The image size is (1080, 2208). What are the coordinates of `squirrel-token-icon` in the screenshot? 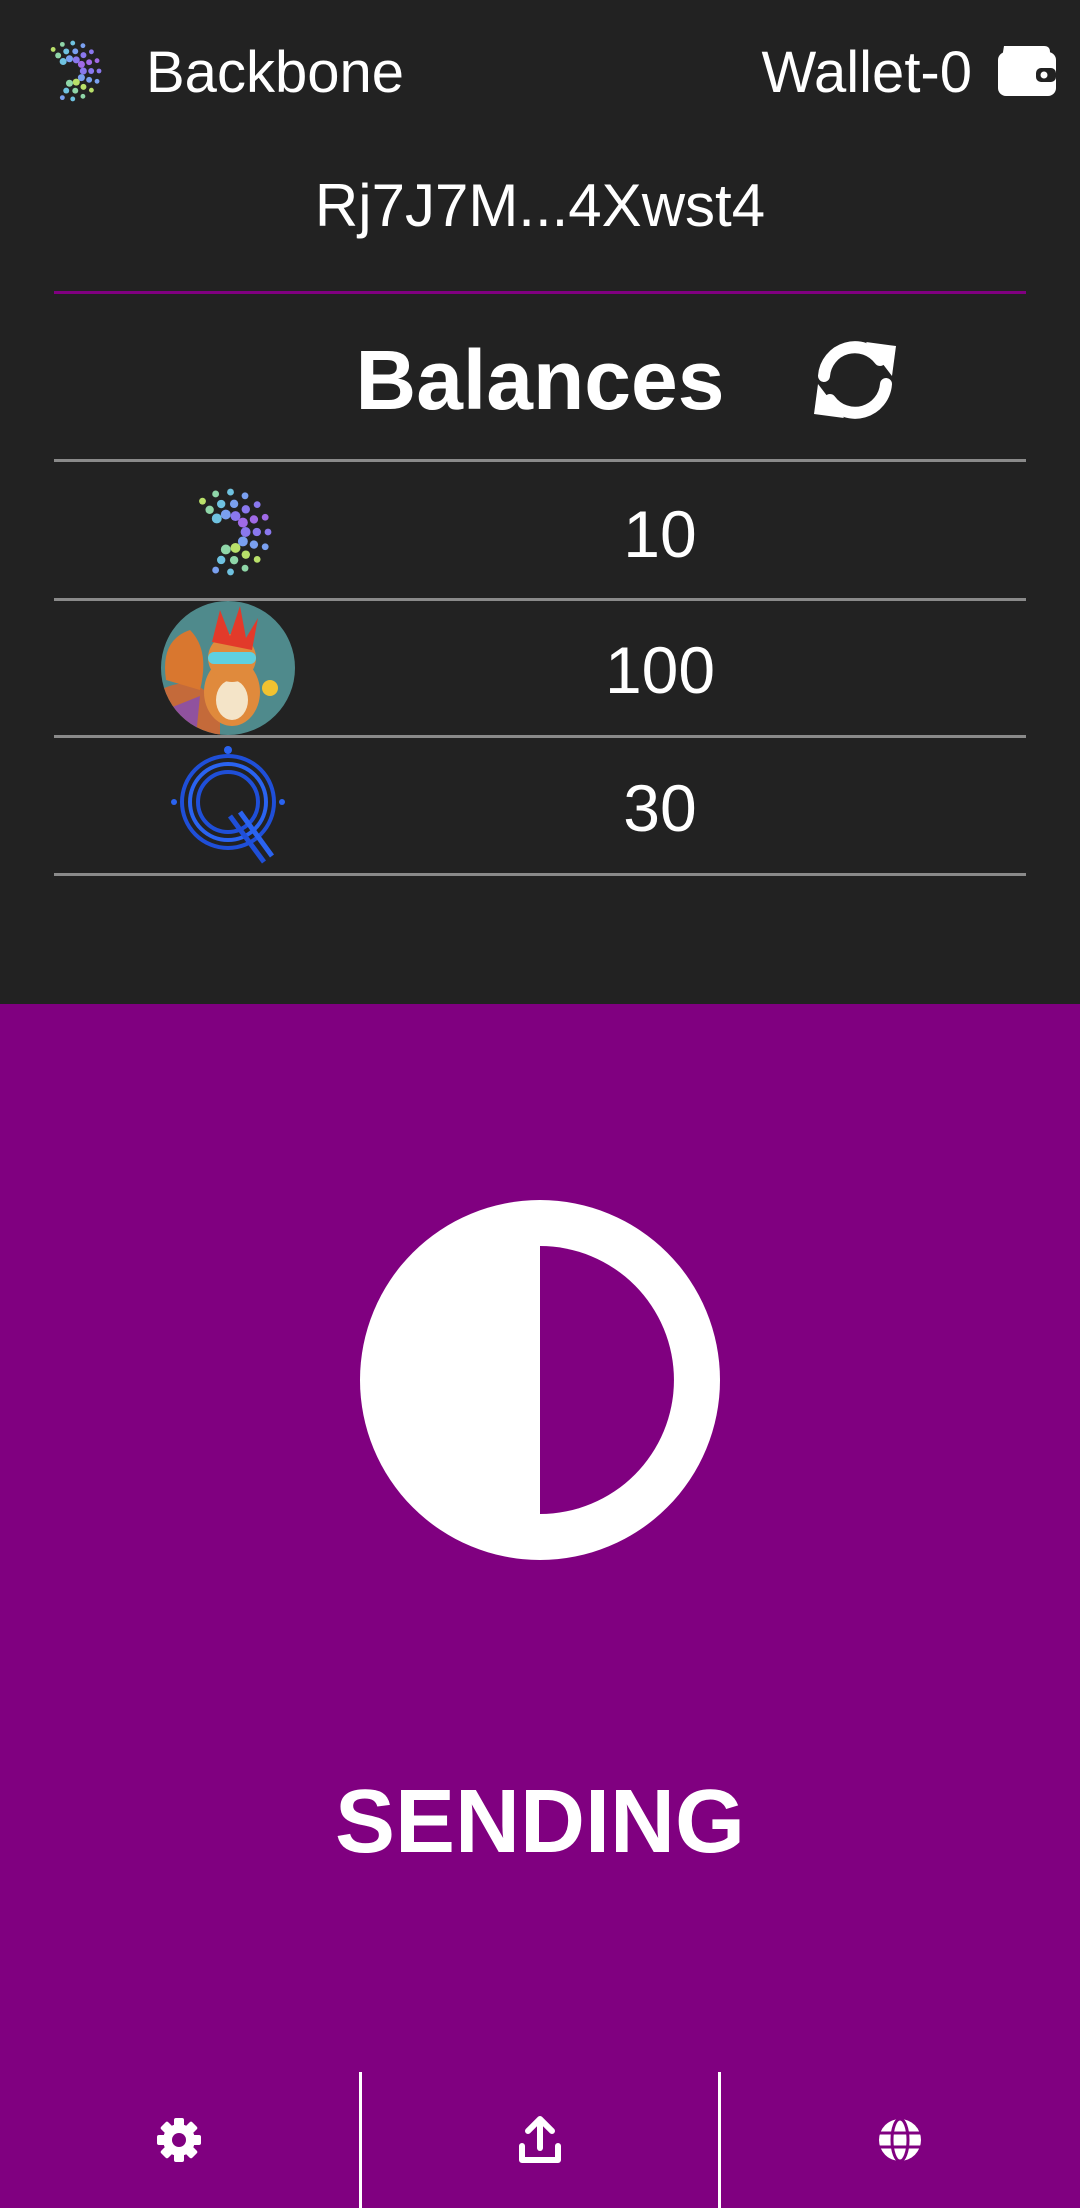 It's located at (228, 668).